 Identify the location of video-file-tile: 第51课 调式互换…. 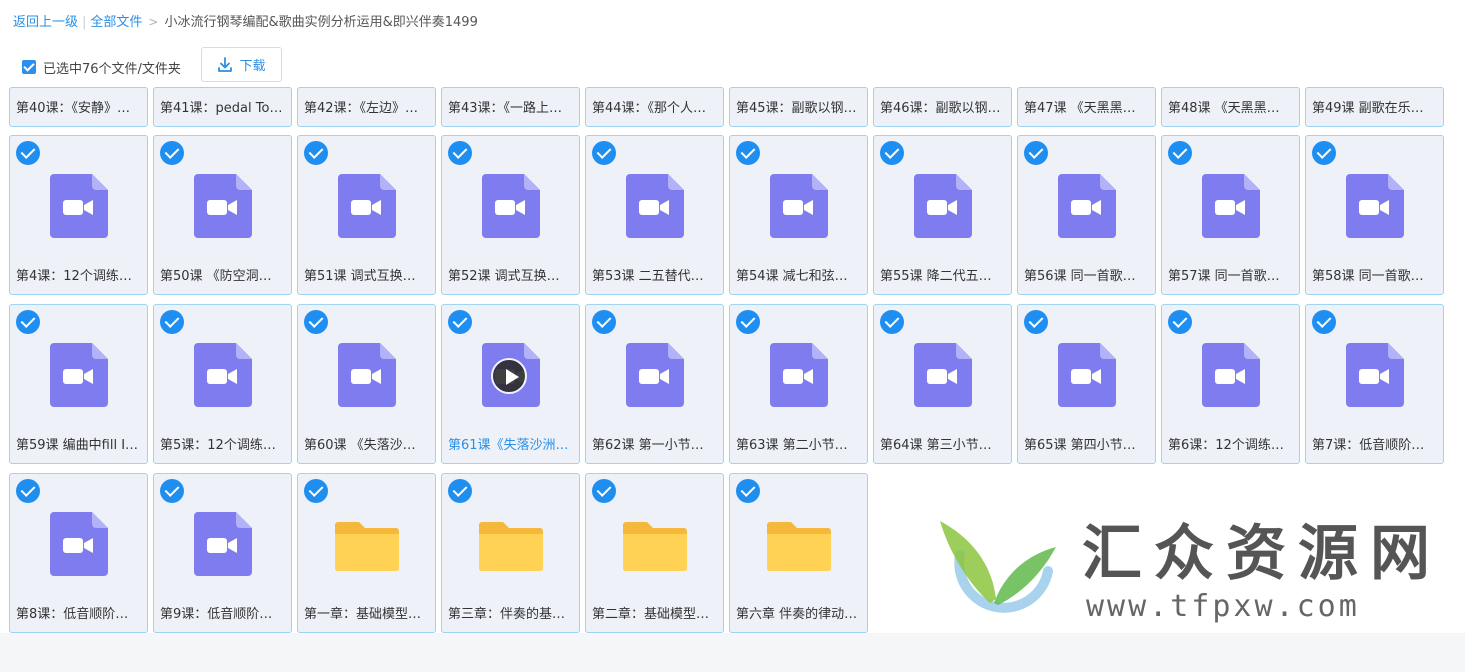
(366, 215).